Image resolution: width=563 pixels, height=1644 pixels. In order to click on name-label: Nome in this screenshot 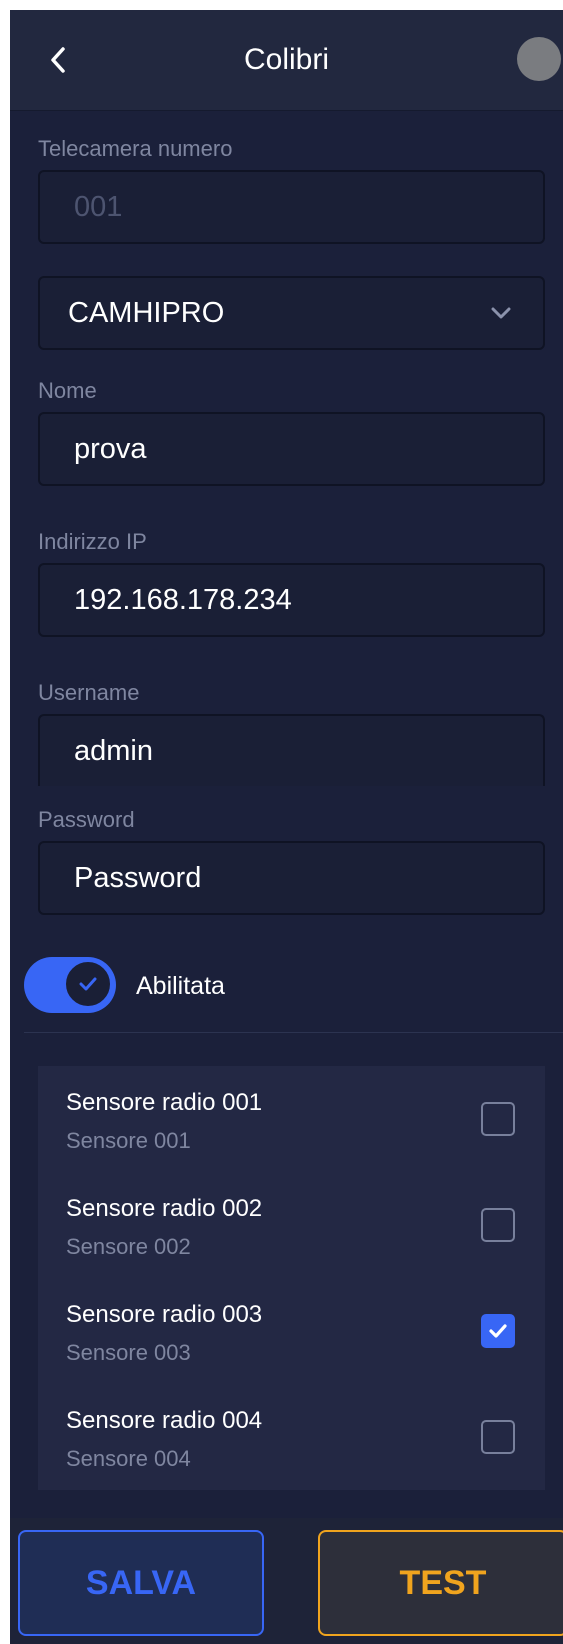, I will do `click(67, 390)`.